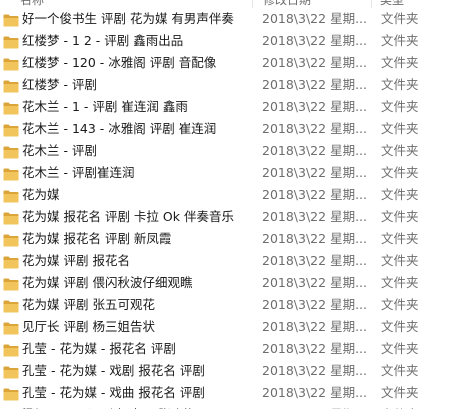 This screenshot has width=475, height=409. I want to click on list-item: 好一个俊书生 评剧 花为媒 有男声伴奏 2018\3\22 星期... 文件夹, so click(237, 19).